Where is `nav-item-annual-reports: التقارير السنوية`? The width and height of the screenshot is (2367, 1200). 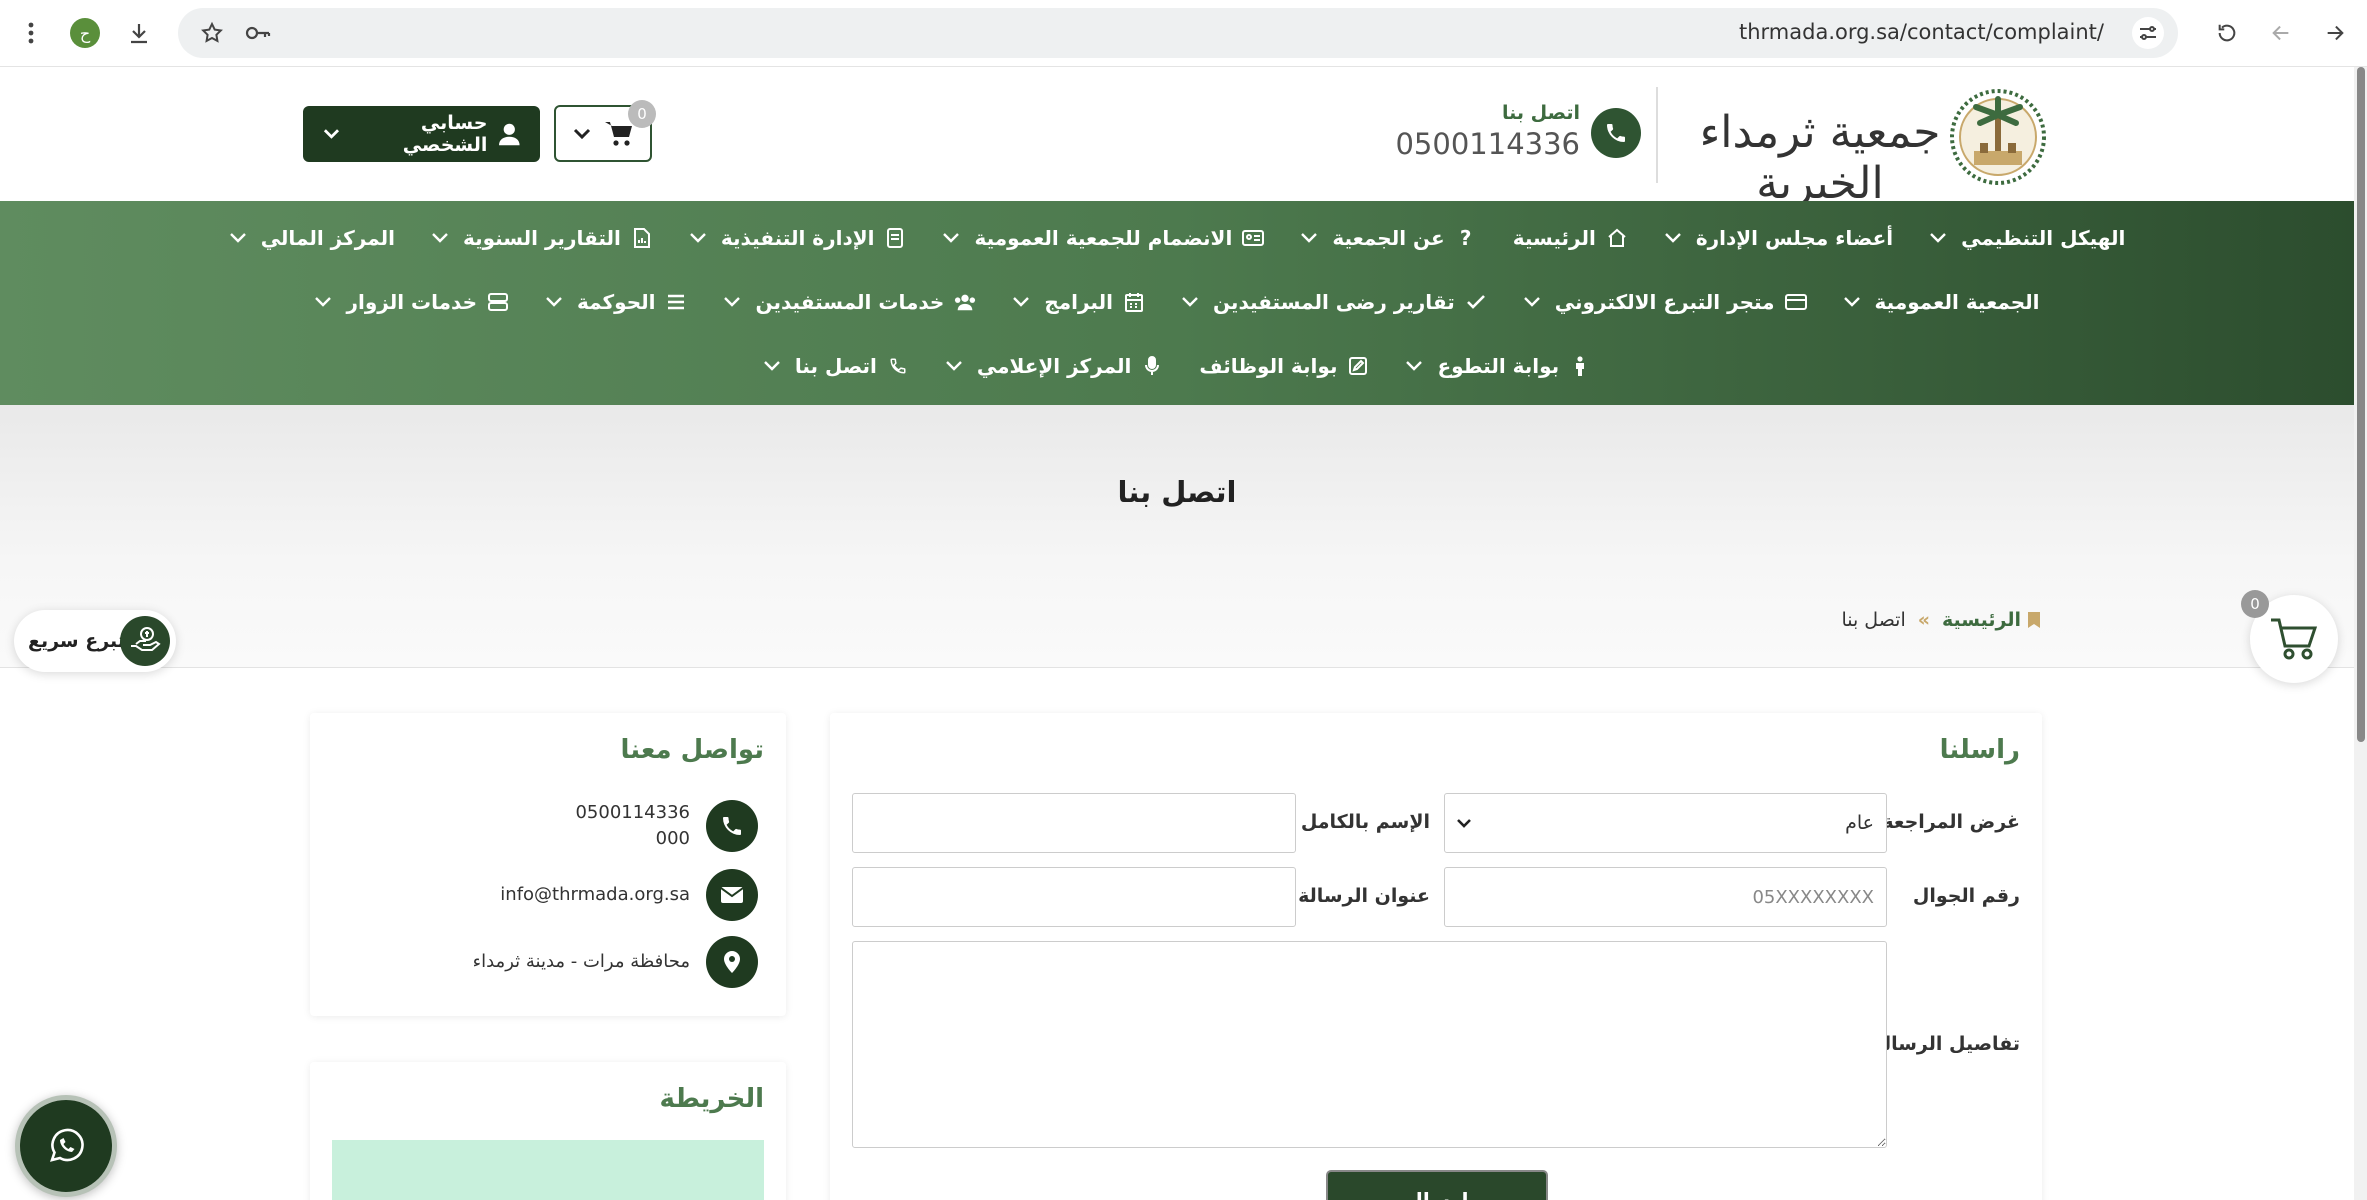
nav-item-annual-reports: التقارير السنوية is located at coordinates (542, 238).